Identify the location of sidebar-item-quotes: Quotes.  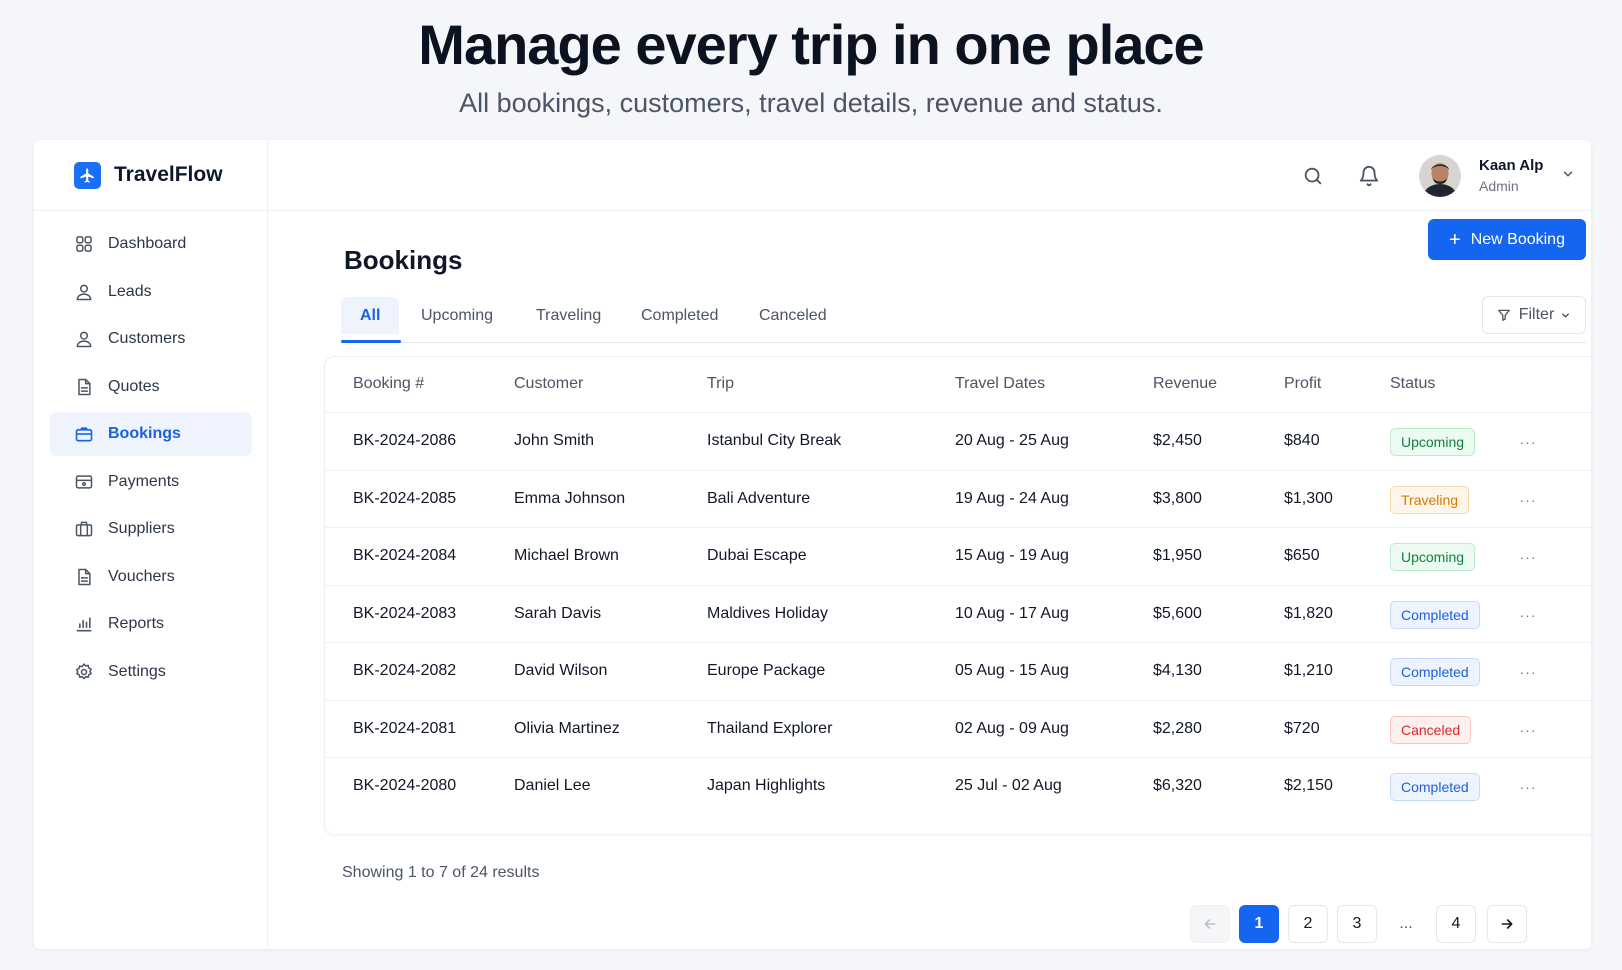
(151, 387).